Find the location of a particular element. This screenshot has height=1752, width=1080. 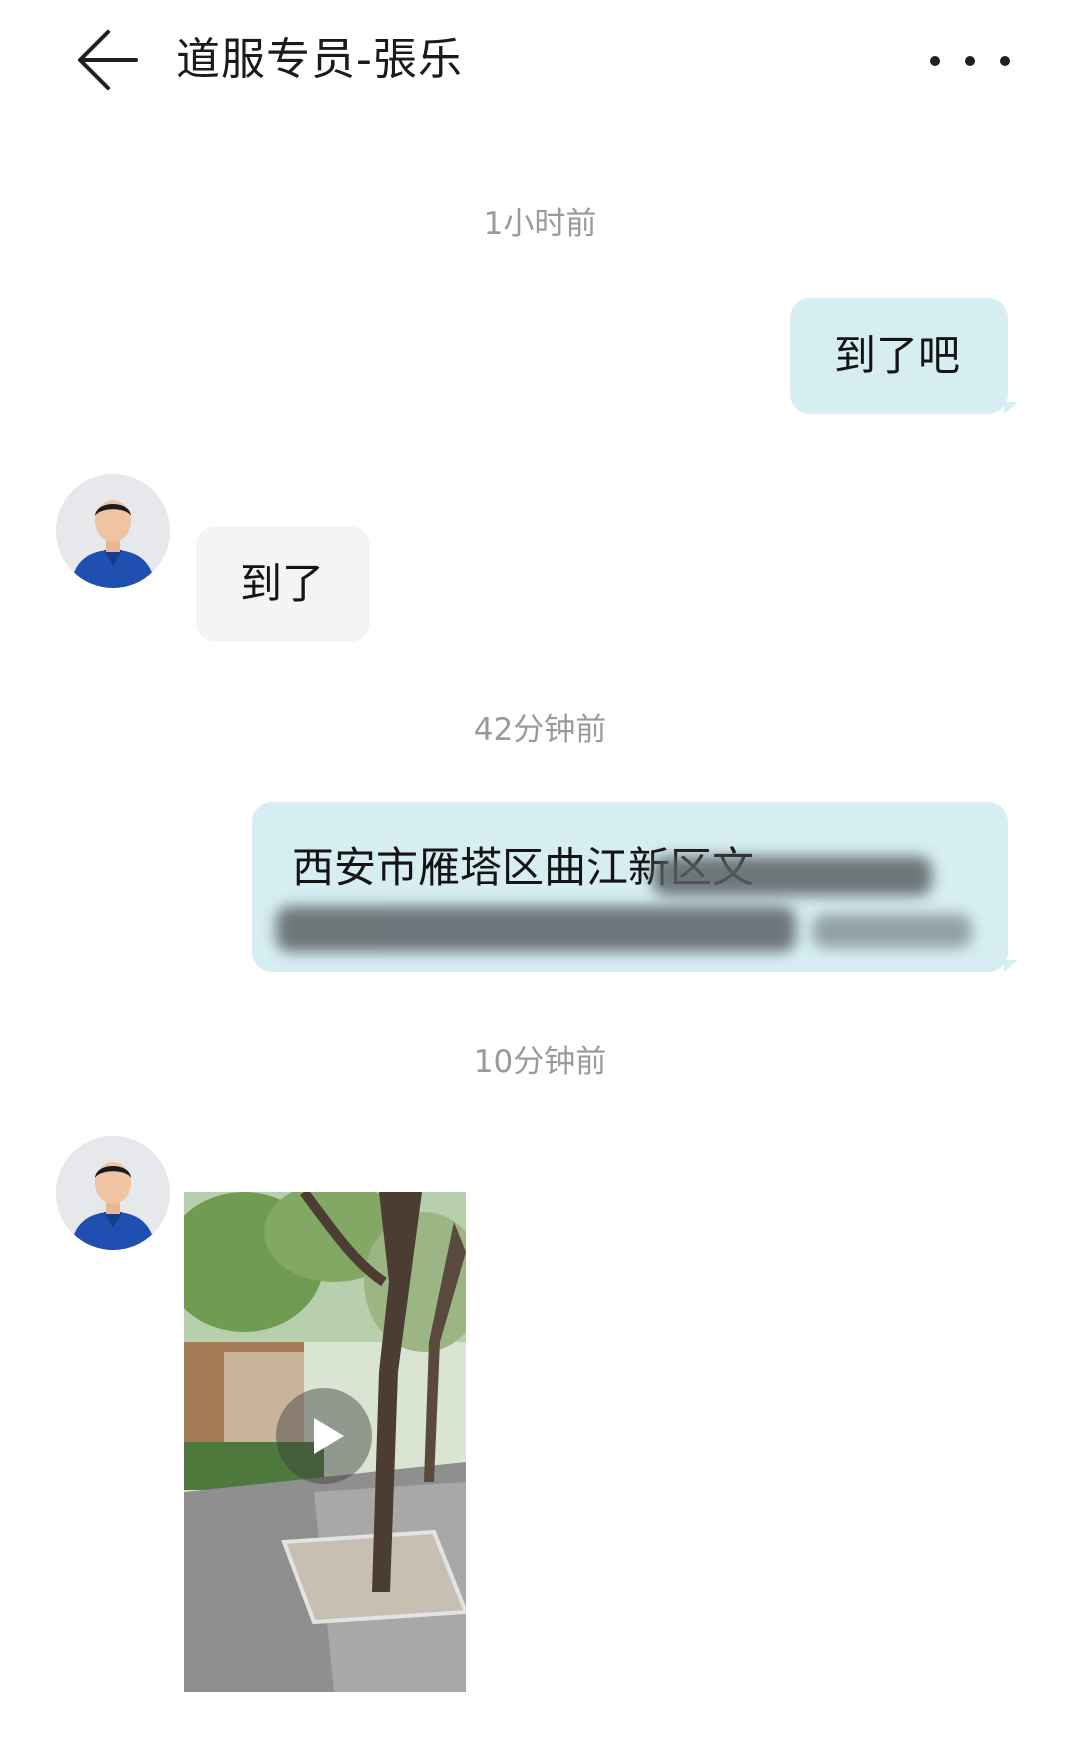

back-button is located at coordinates (110, 64).